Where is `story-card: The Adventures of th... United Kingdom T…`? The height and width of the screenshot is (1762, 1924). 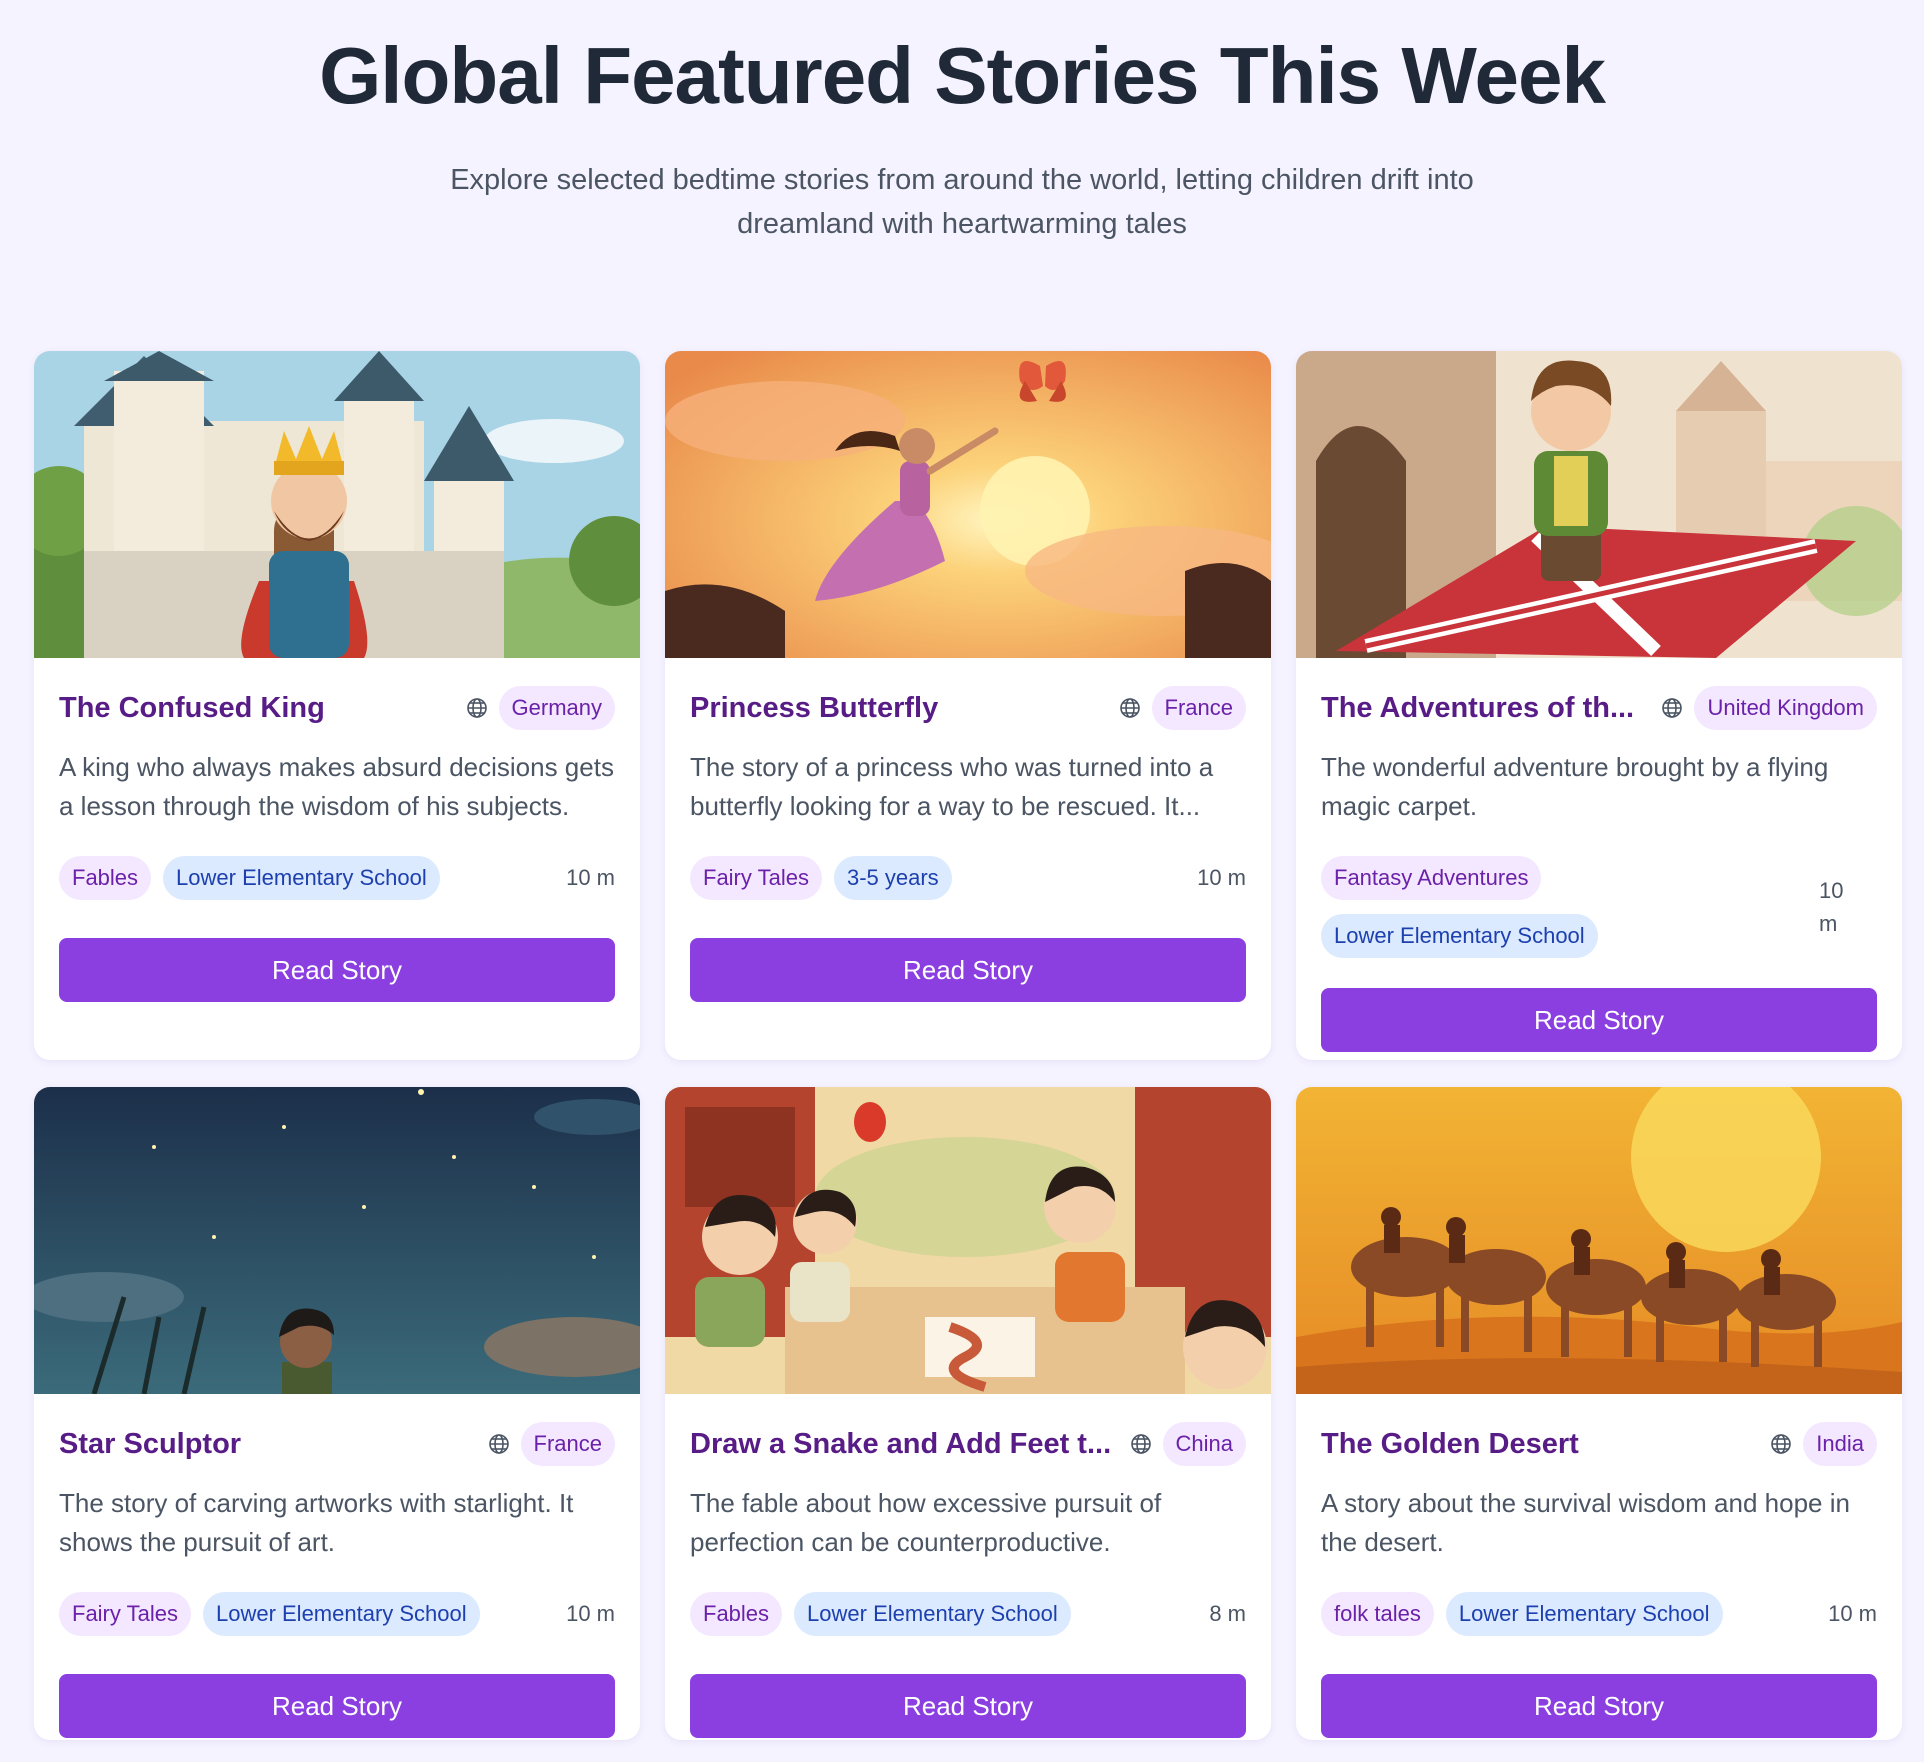
story-card: The Adventures of th... United Kingdom T… is located at coordinates (1599, 705).